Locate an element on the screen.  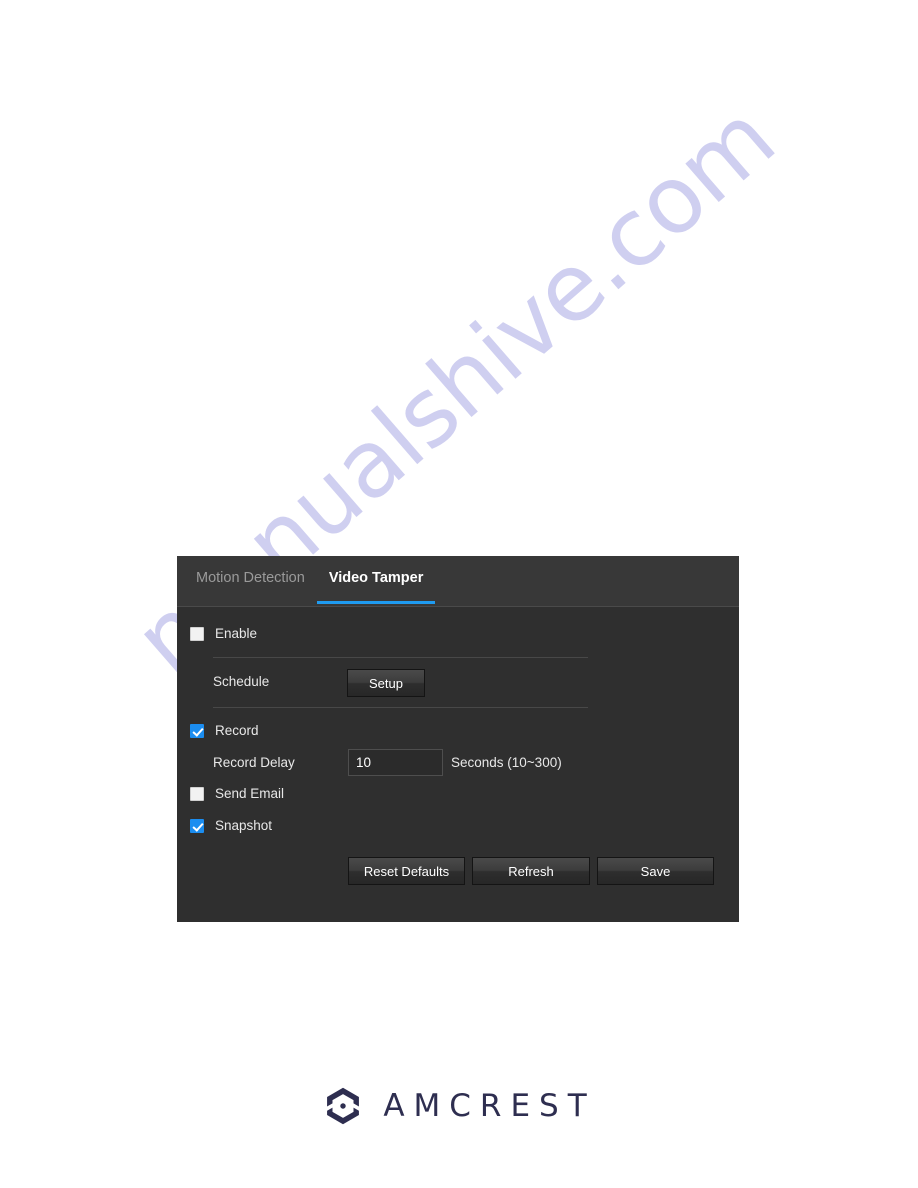
tab-video-tamper: Video Tamper is located at coordinates (376, 581).